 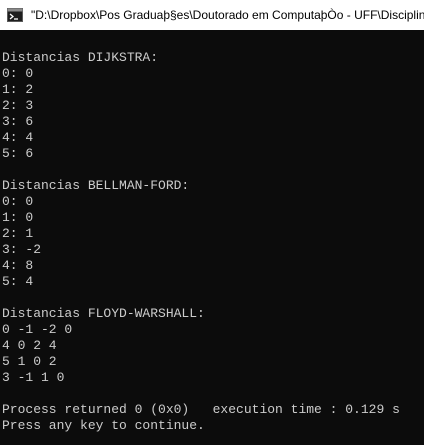 I want to click on console-line: 3 -1 1 0, so click(x=33, y=377).